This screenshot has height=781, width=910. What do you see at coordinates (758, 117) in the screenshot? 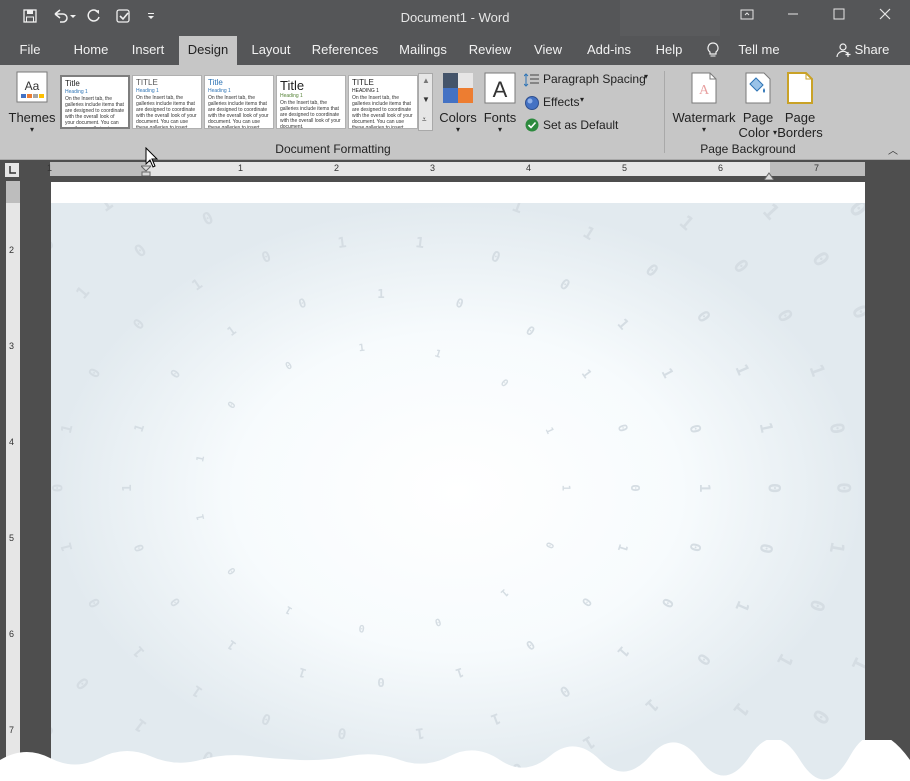
I see `page-color-label-1: Page` at bounding box center [758, 117].